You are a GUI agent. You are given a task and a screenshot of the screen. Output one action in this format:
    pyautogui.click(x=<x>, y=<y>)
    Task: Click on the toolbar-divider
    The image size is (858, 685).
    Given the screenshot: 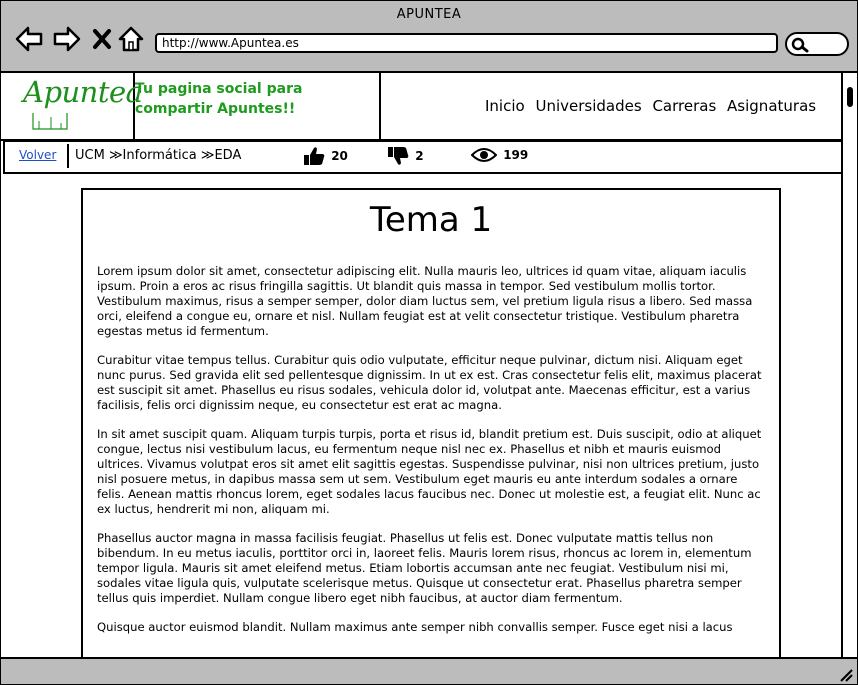 What is the action you would take?
    pyautogui.click(x=68, y=156)
    